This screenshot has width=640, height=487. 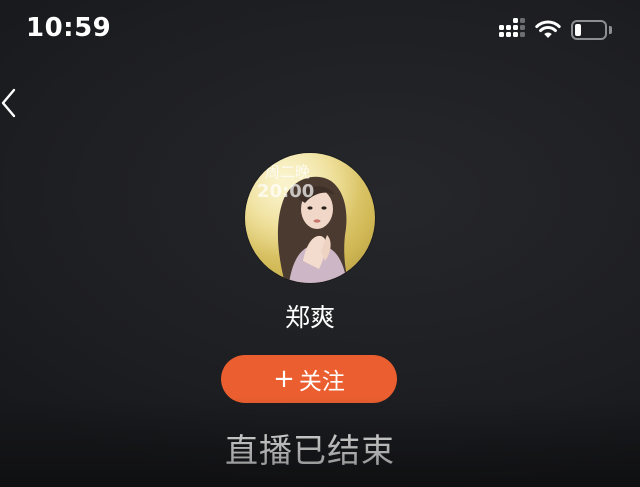 I want to click on chevron-left-icon, so click(x=8, y=103).